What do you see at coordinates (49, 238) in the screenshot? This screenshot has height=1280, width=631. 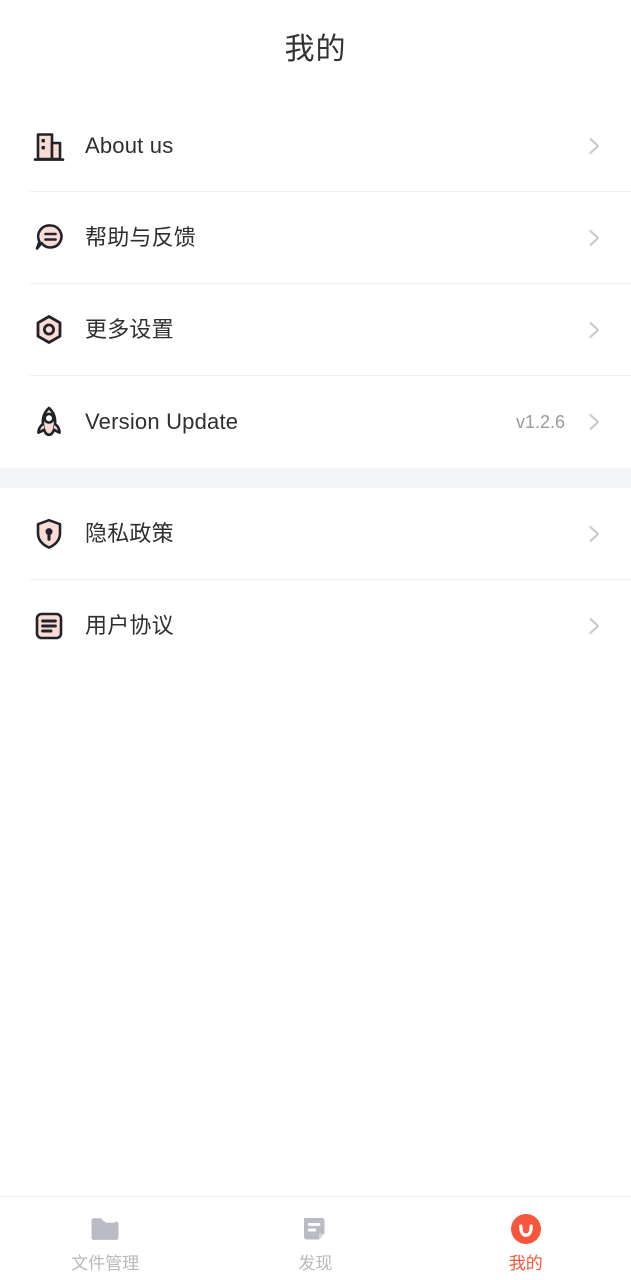 I see `chat-bubble-icon` at bounding box center [49, 238].